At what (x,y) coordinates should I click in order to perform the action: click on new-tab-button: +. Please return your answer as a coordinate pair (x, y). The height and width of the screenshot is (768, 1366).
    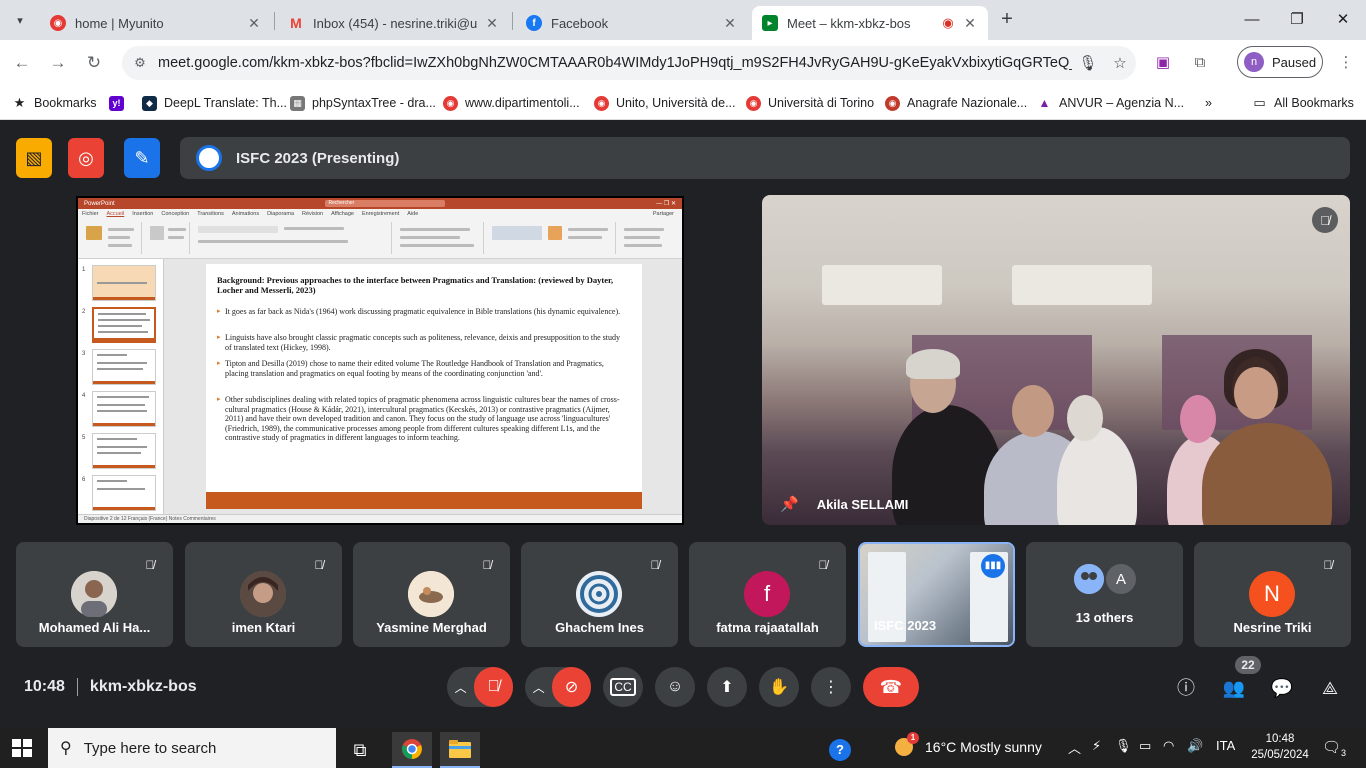
    Looking at the image, I should click on (1007, 20).